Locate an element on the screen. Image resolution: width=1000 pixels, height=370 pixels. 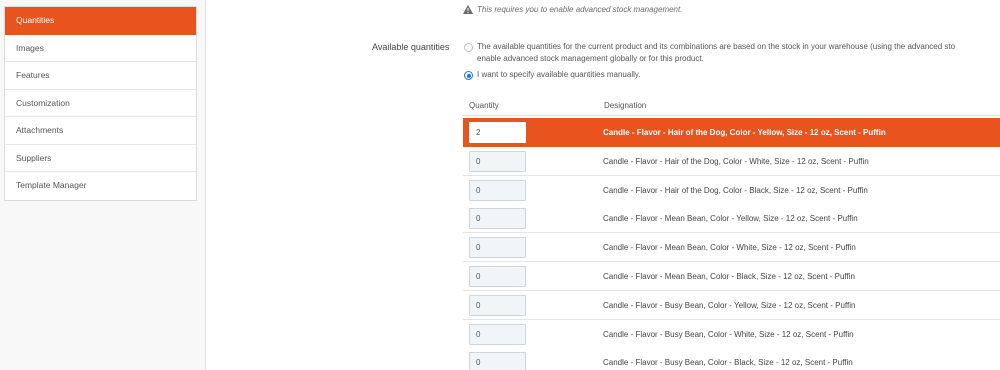
table-header-divider is located at coordinates (731, 115).